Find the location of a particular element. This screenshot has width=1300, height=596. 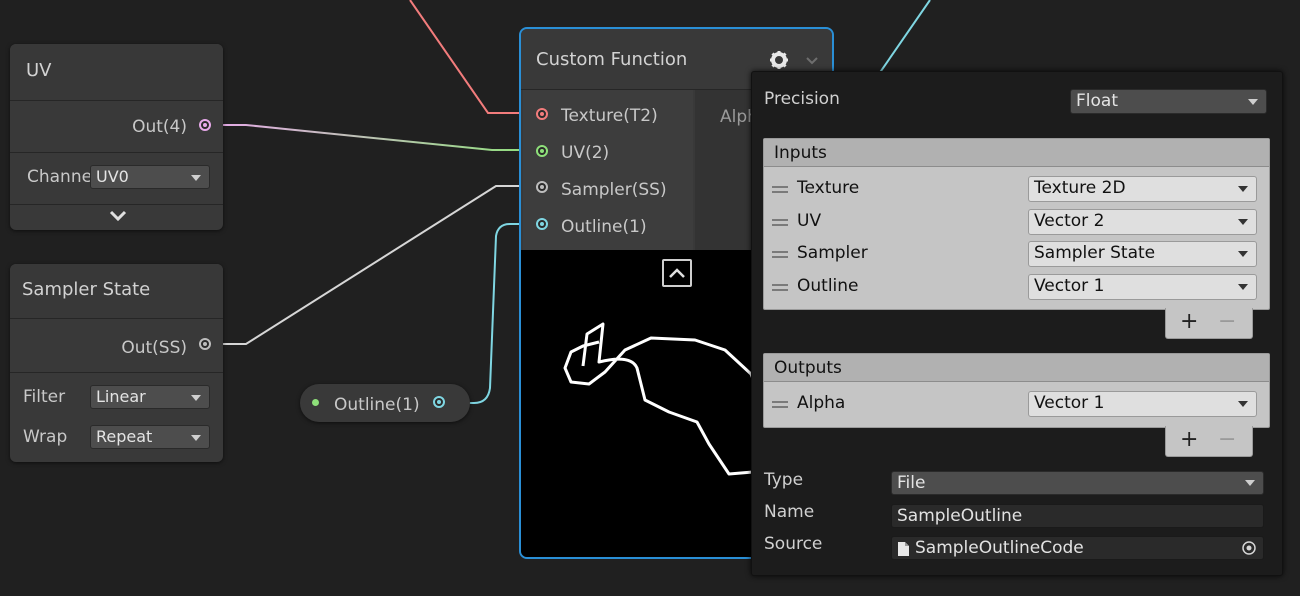

input-name-sampler: Sampler is located at coordinates (832, 253).